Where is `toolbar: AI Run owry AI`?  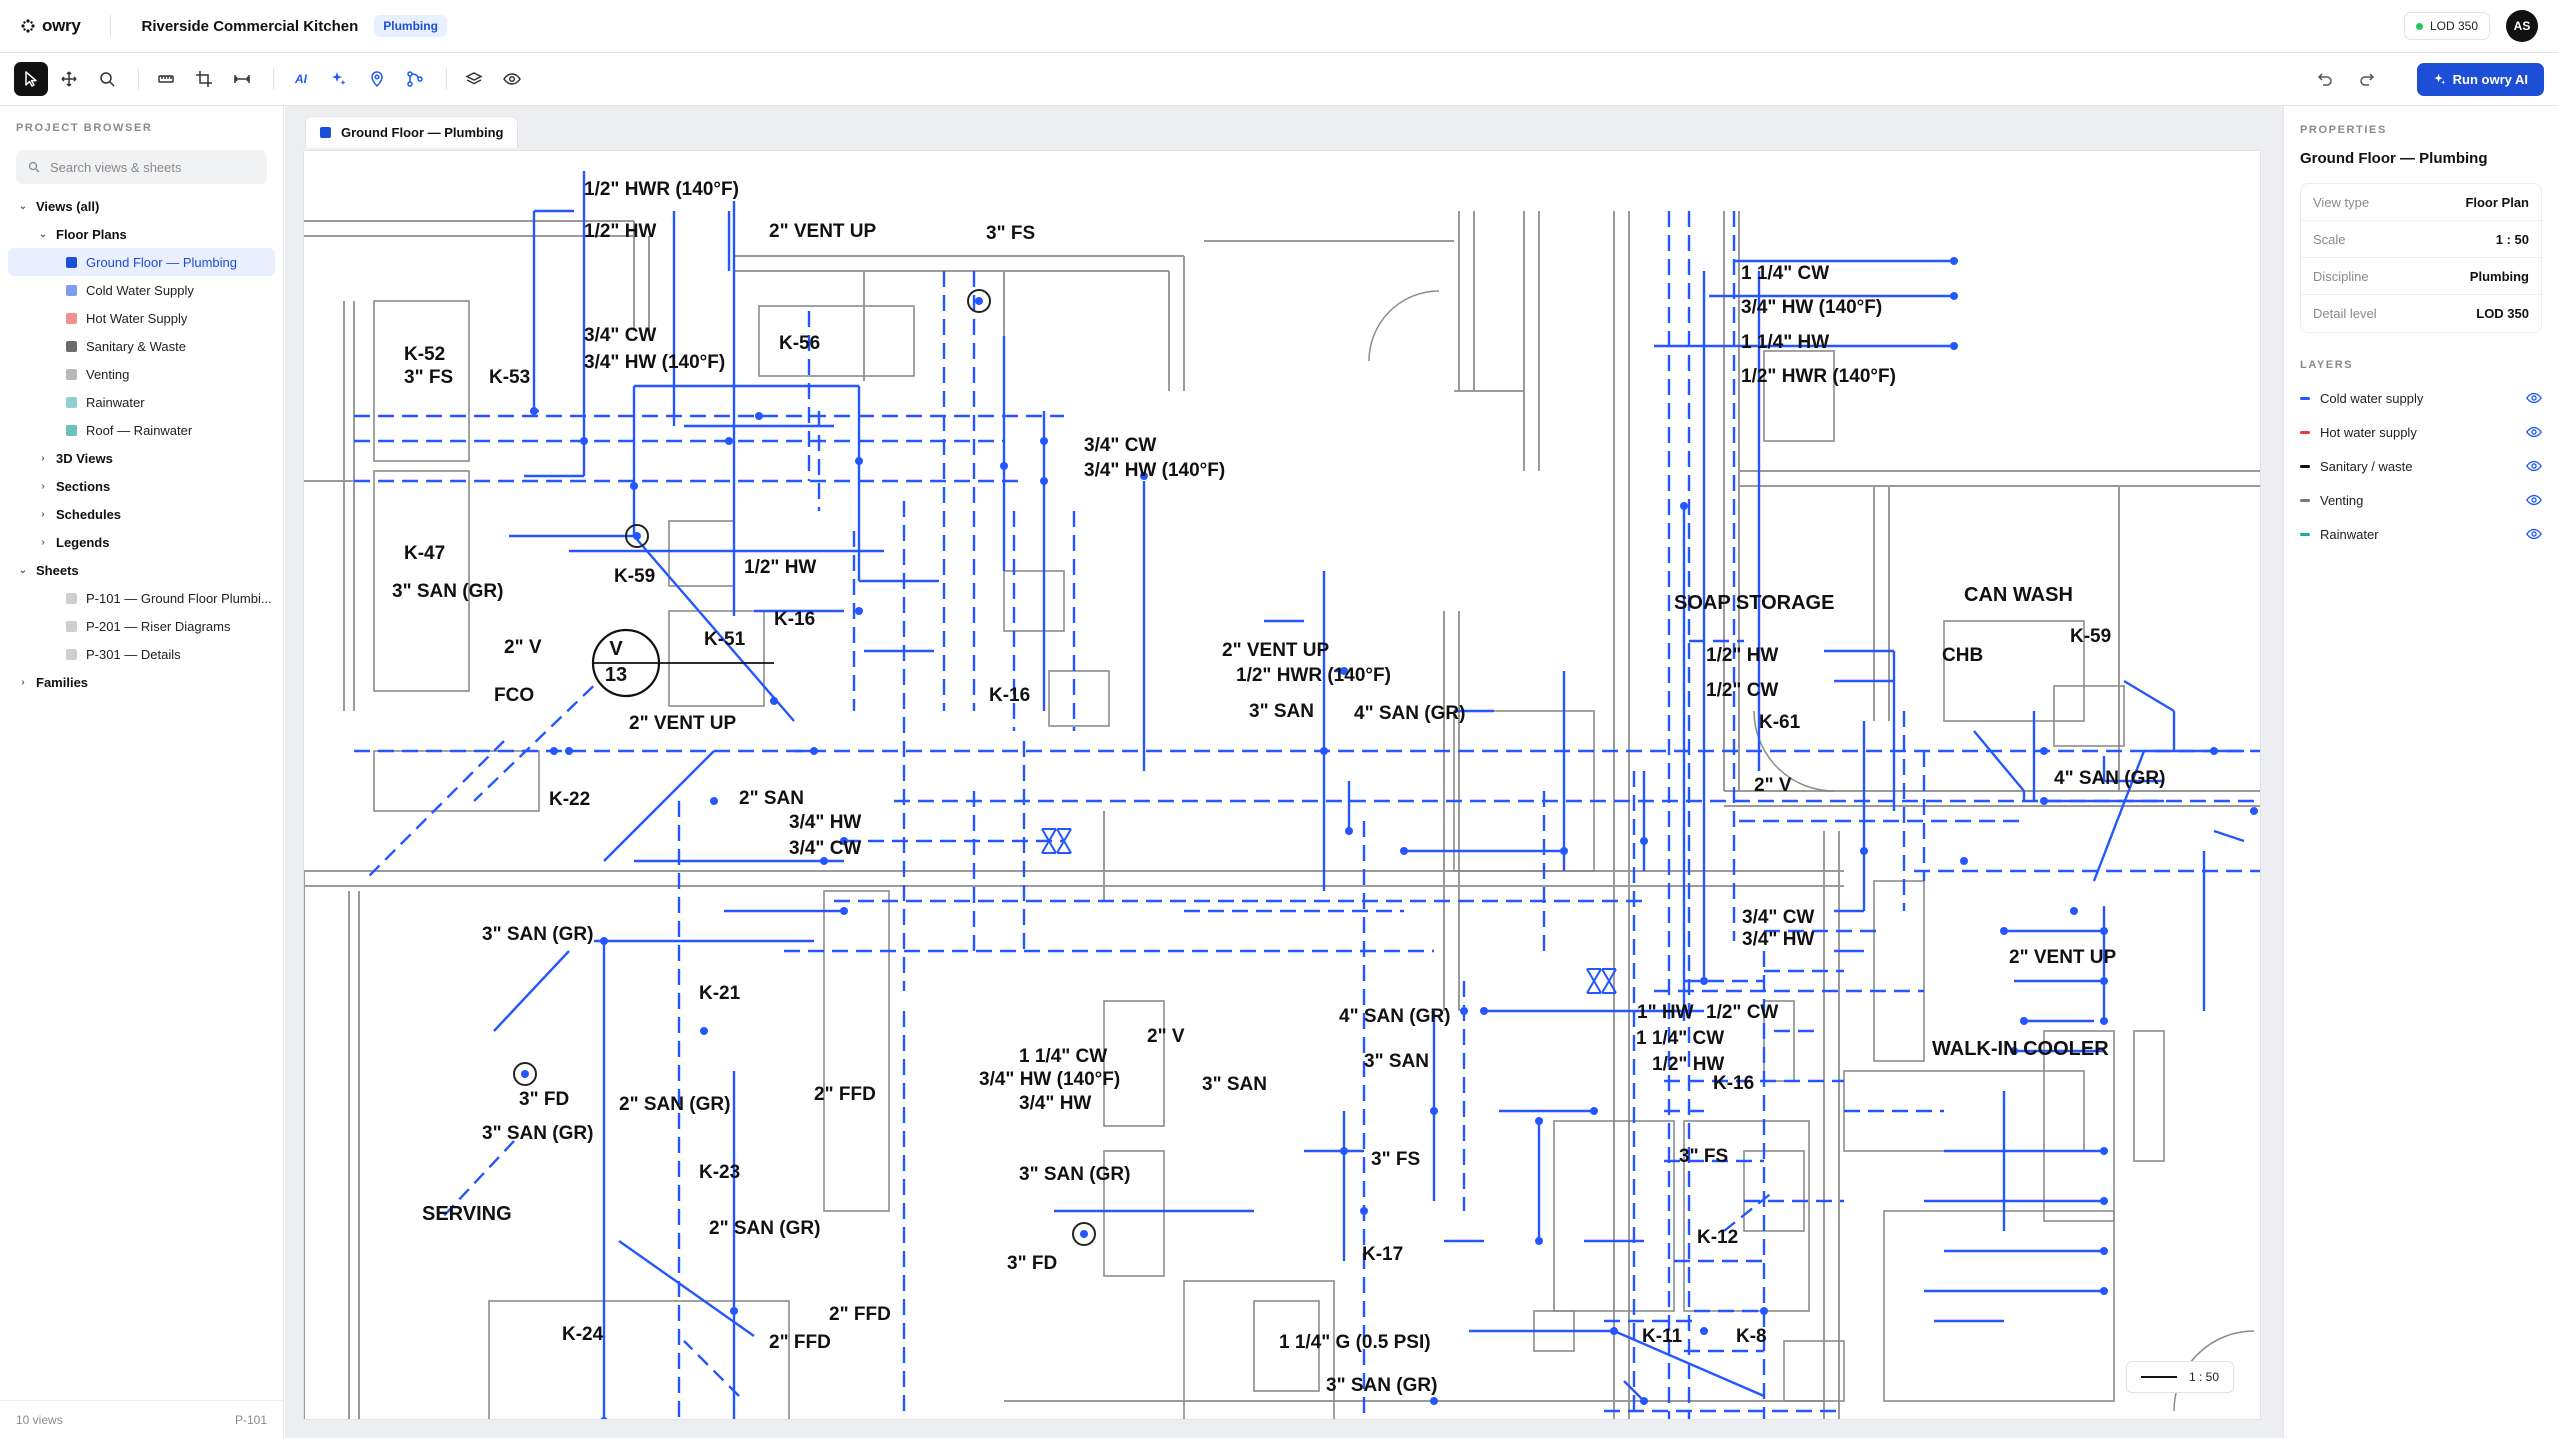 toolbar: AI Run owry AI is located at coordinates (1279, 79).